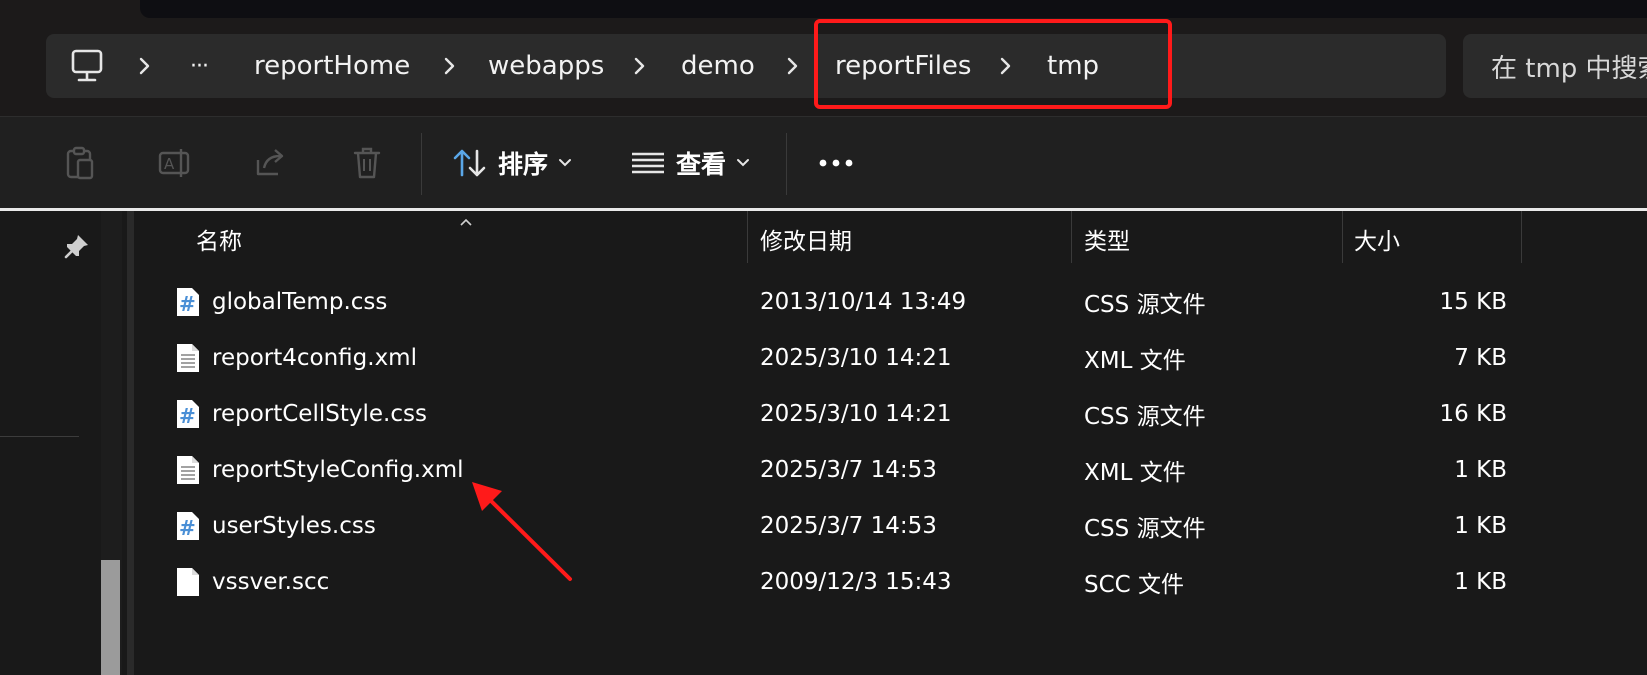 The width and height of the screenshot is (1647, 675). What do you see at coordinates (110, 617) in the screenshot?
I see `nav-scrollbar-thumb` at bounding box center [110, 617].